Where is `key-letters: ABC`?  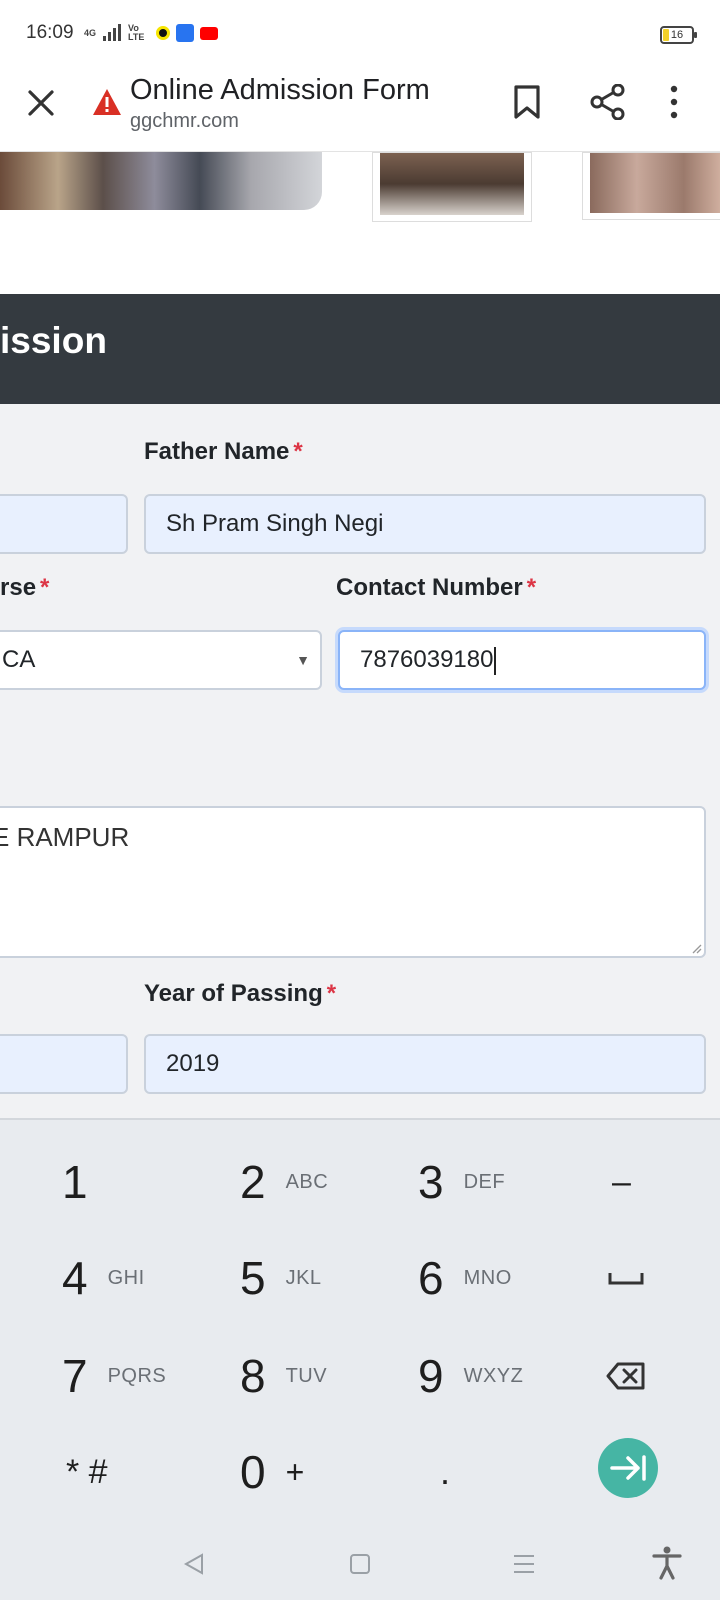
key-letters: ABC is located at coordinates (307, 1181).